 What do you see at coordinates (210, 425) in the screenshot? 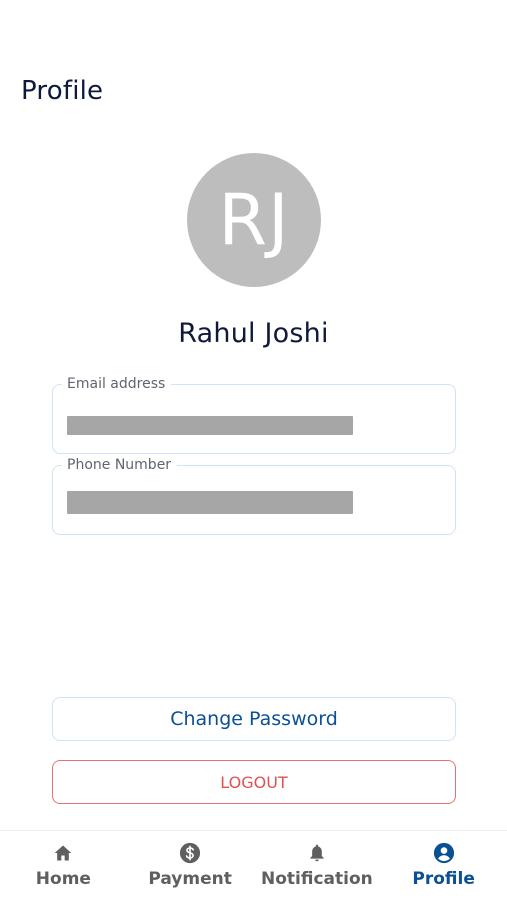
I see `email-value-redacted` at bounding box center [210, 425].